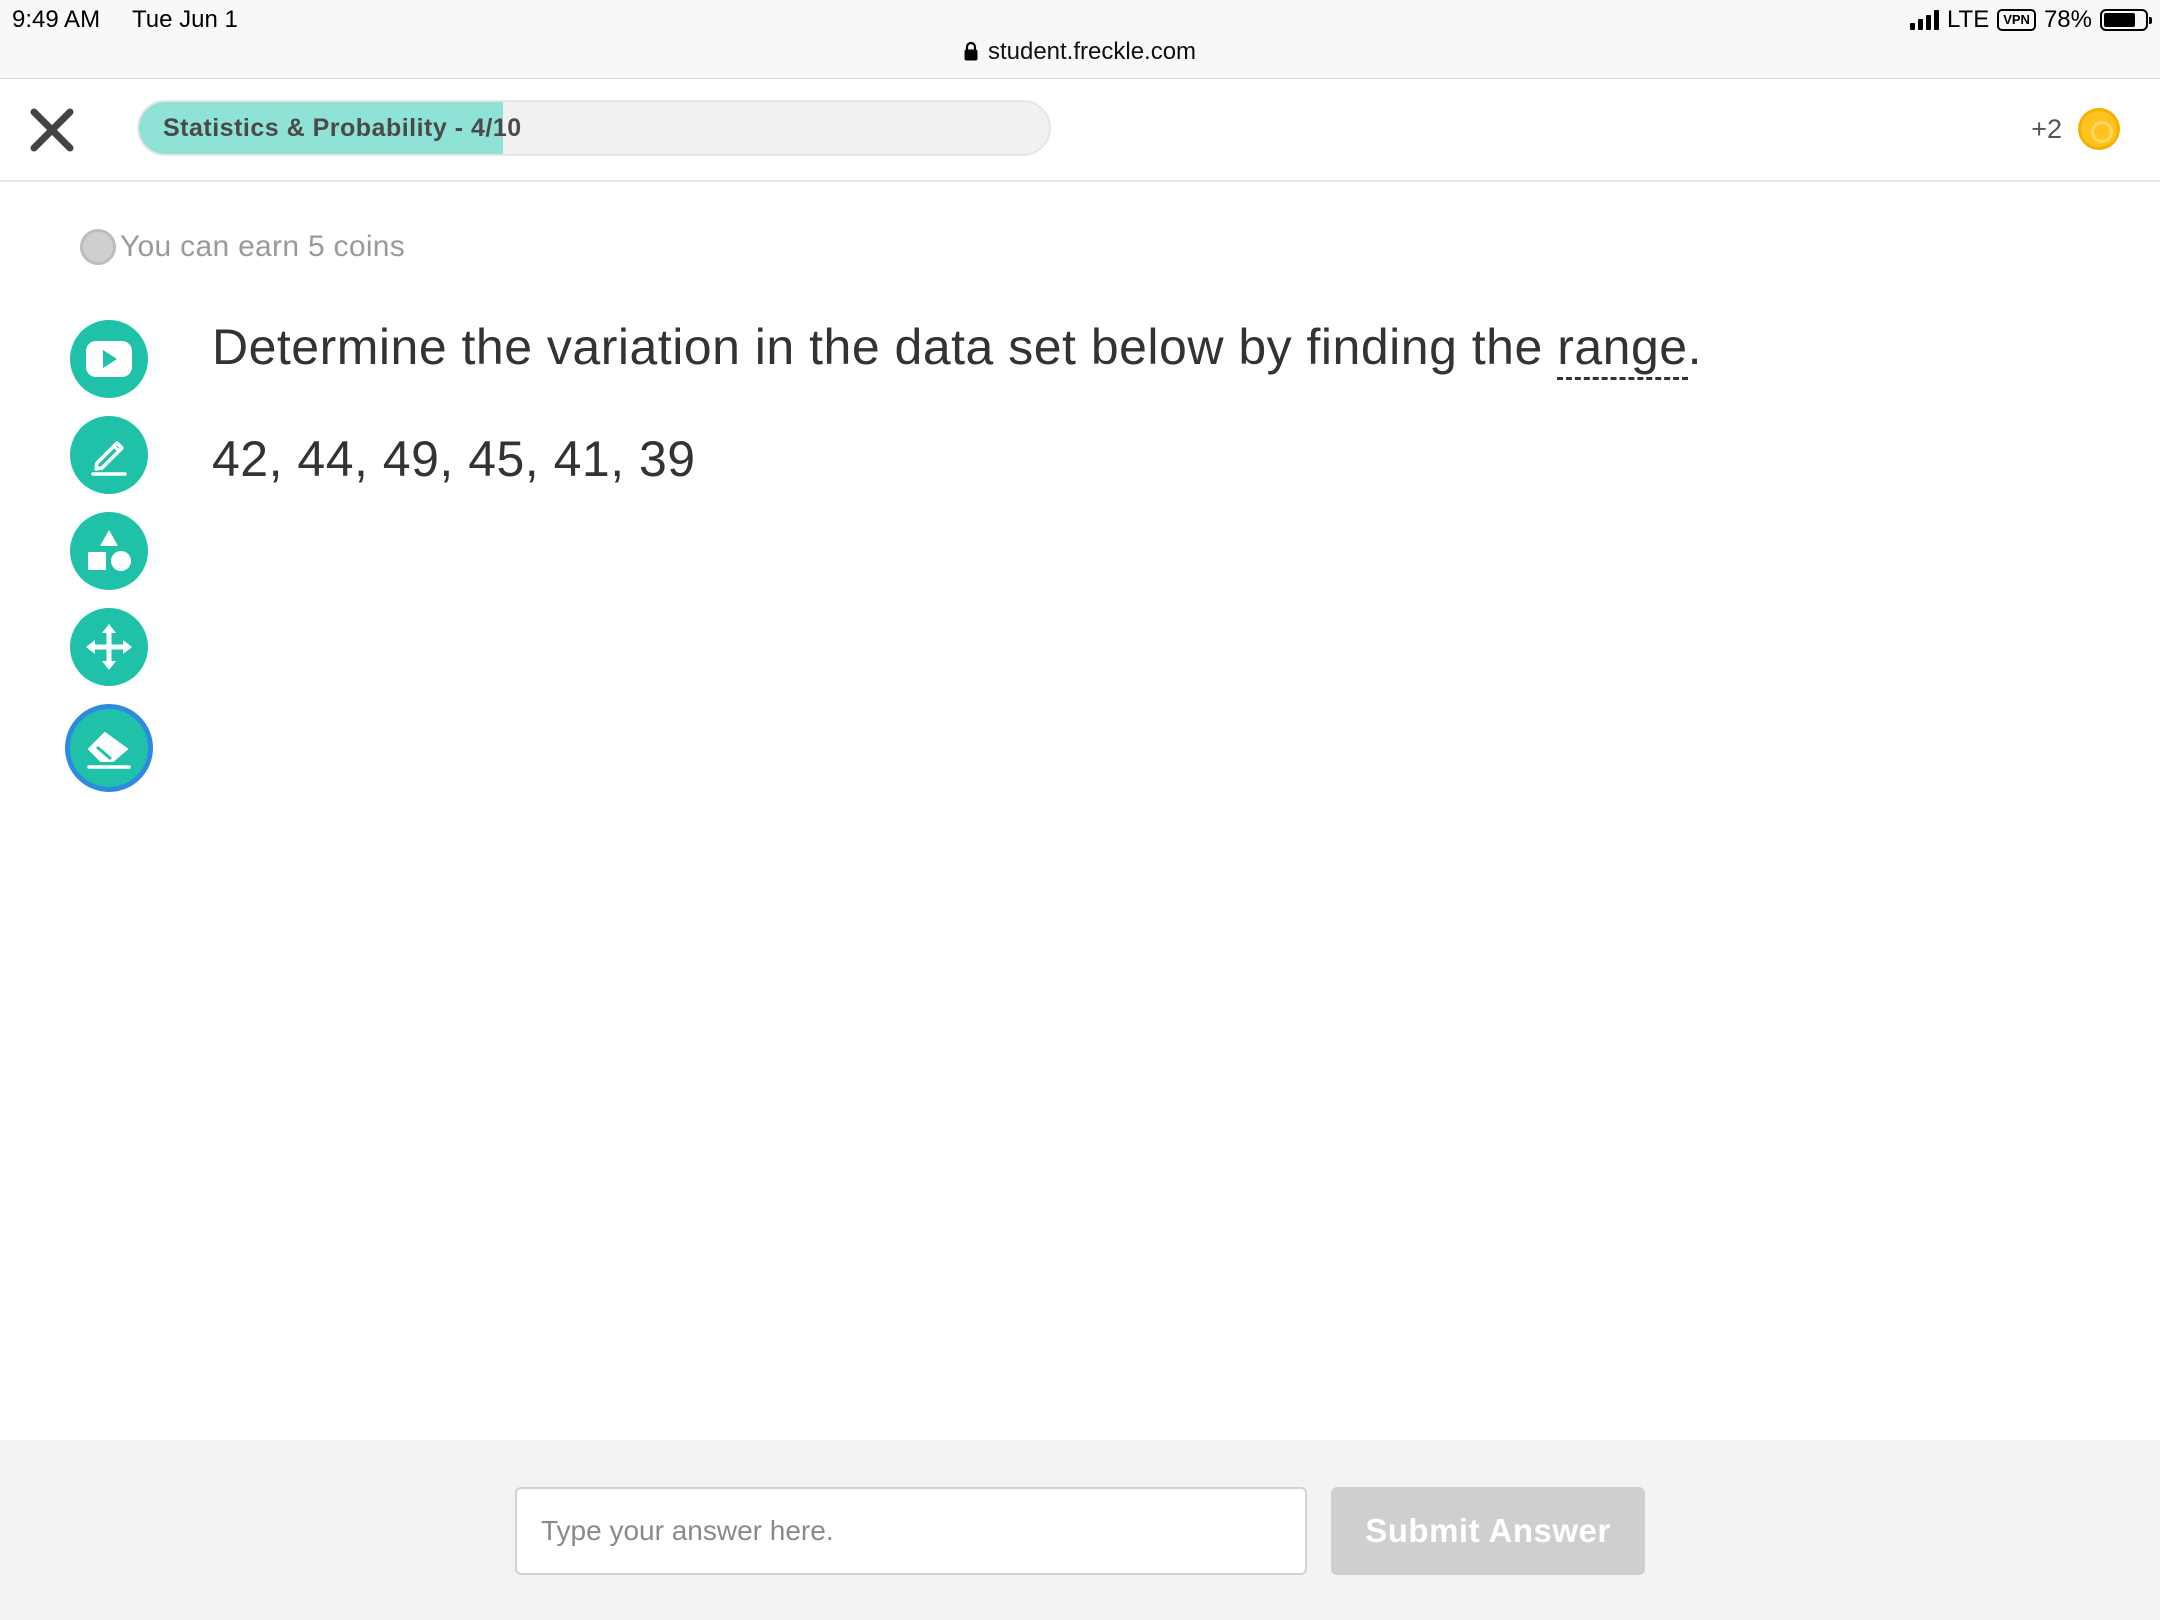  Describe the element at coordinates (263, 246) in the screenshot. I see `earn-coins-text: You can earn 5 coins` at that location.